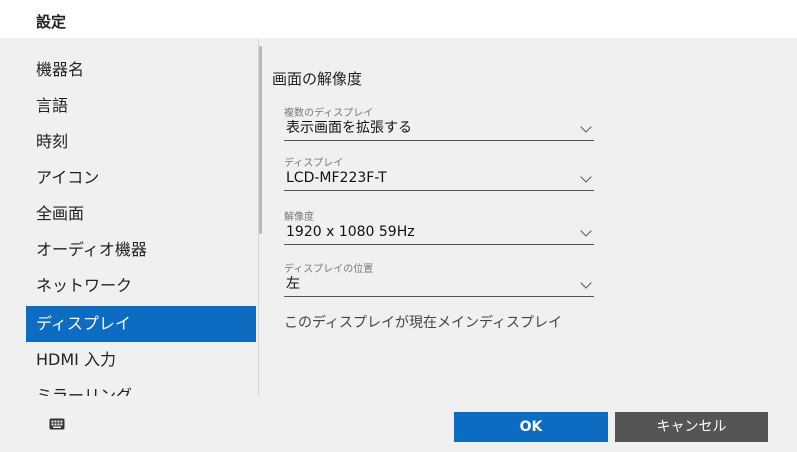 Image resolution: width=797 pixels, height=452 pixels. I want to click on sidebar-item-fullscreen: 全画面, so click(141, 214).